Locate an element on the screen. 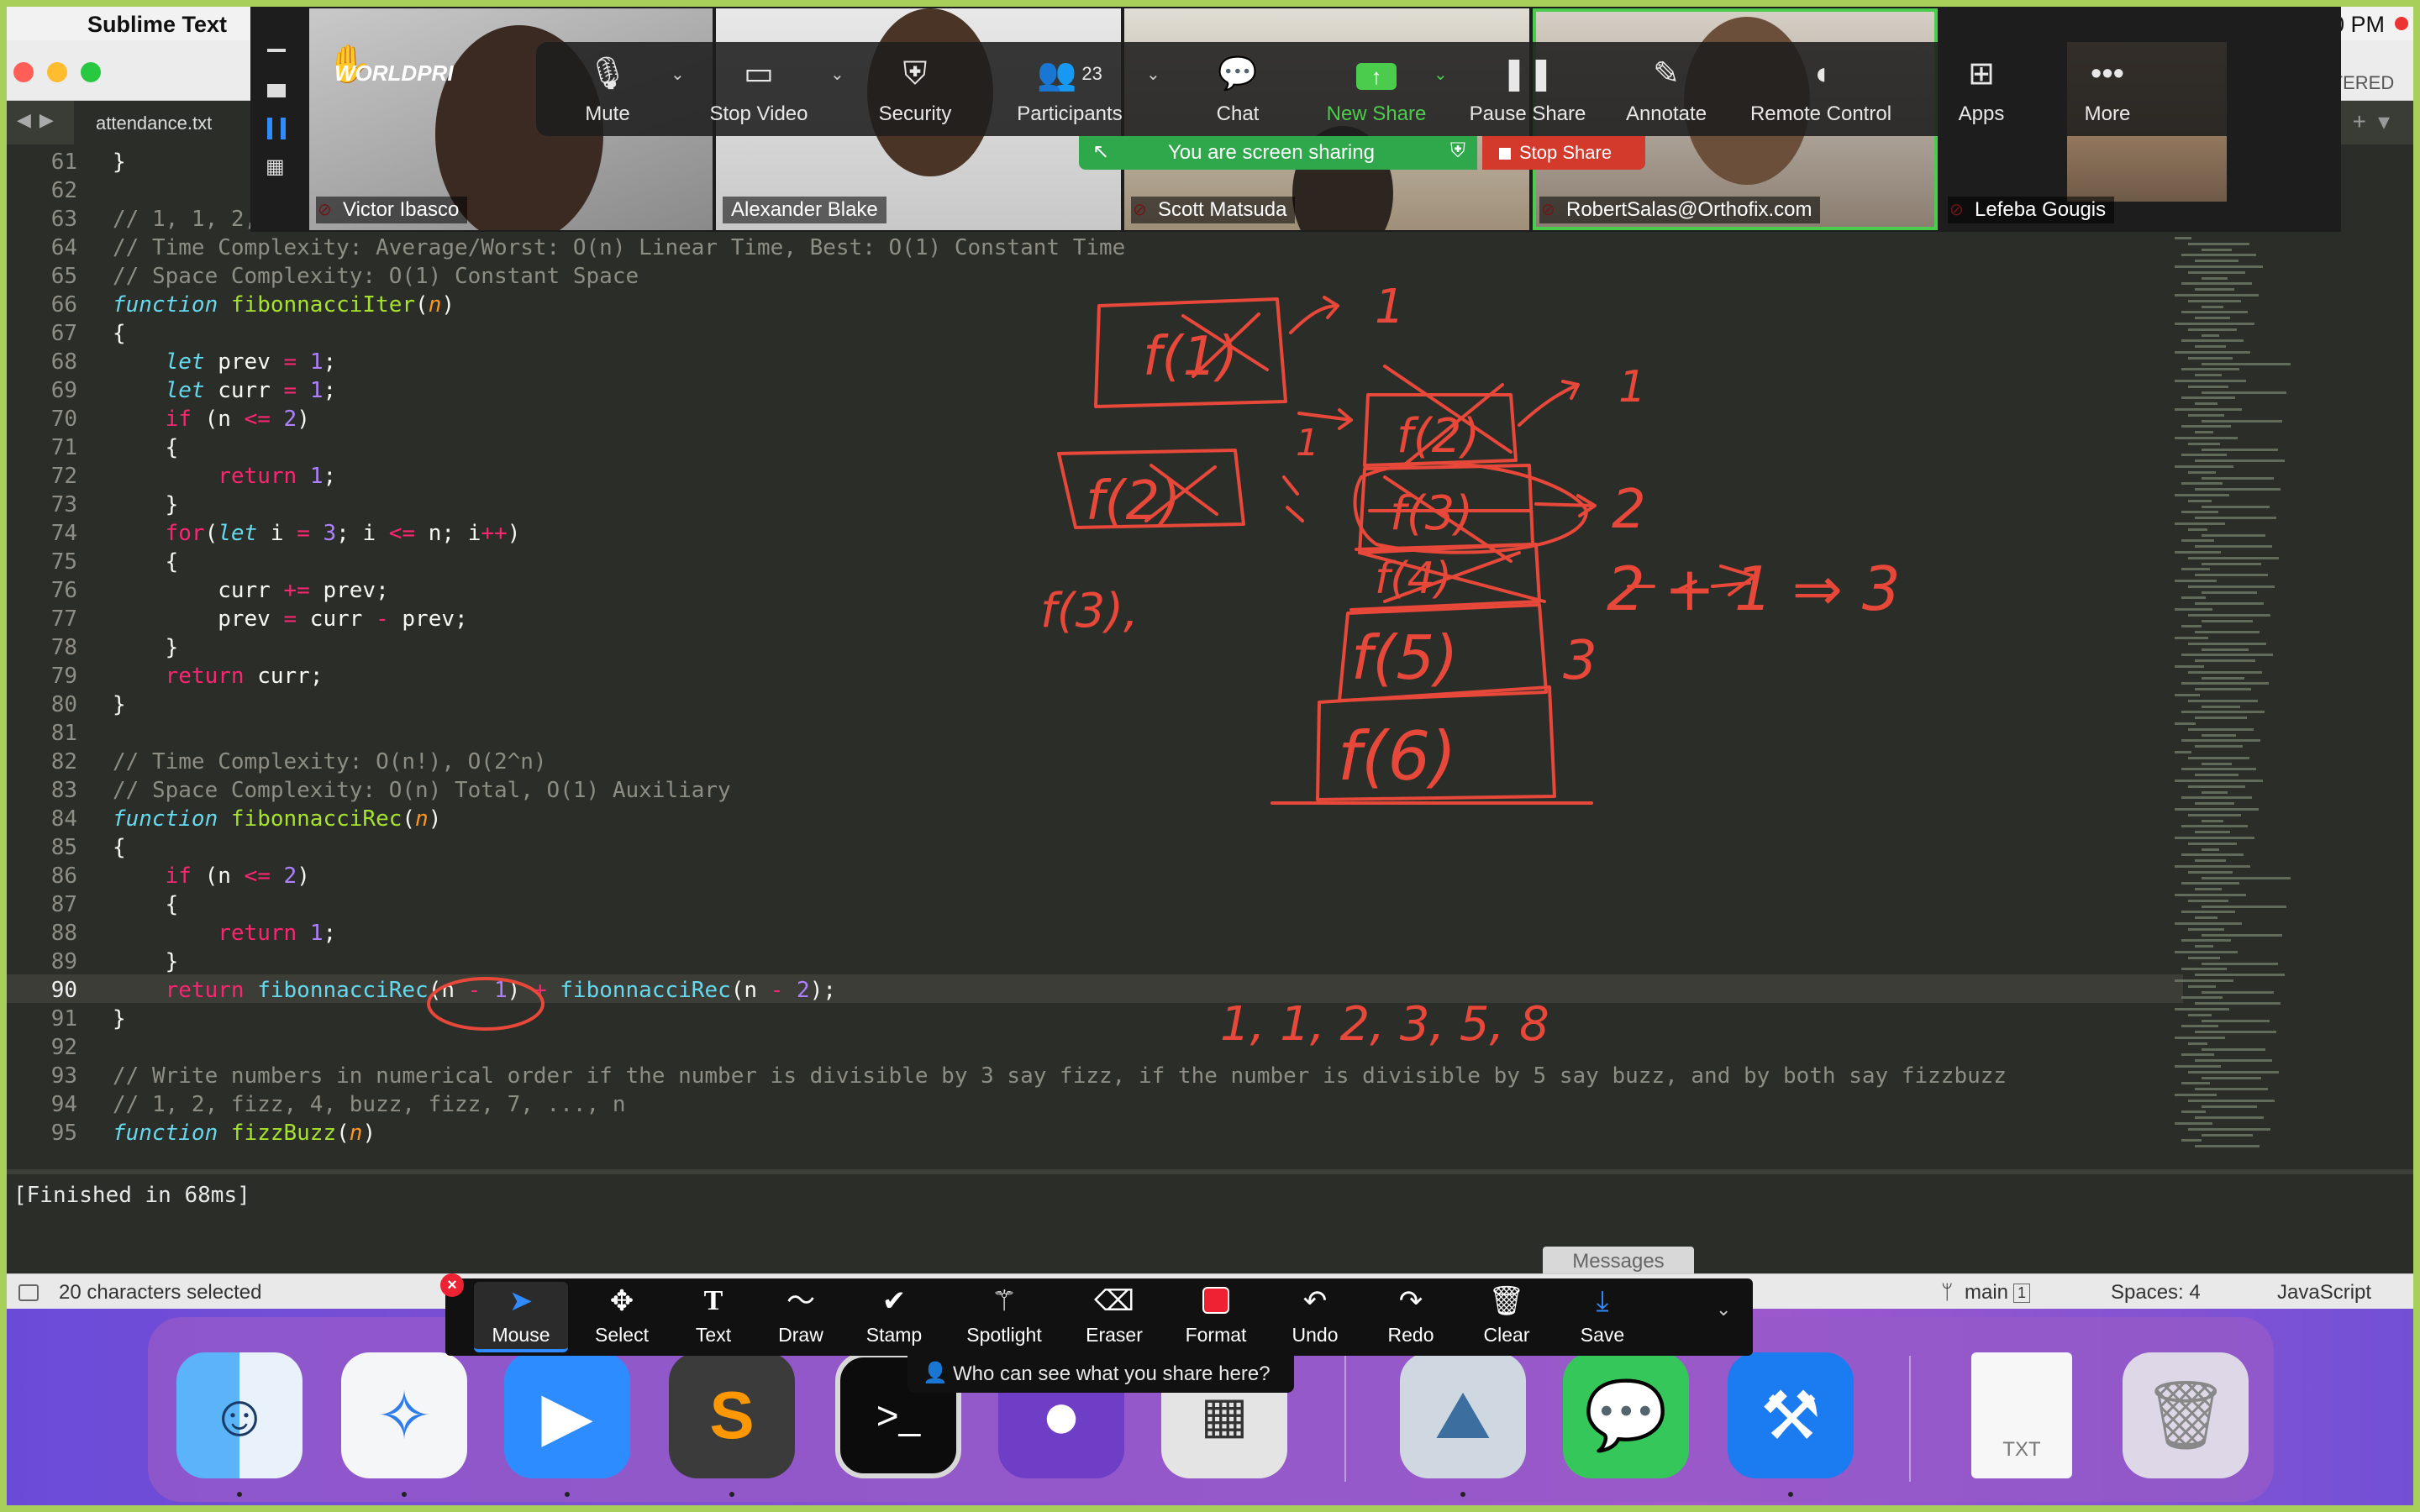 The height and width of the screenshot is (1512, 2420). handwritten-note: 1, 1, 2, 3, 5, 8 is located at coordinates (1384, 1024).